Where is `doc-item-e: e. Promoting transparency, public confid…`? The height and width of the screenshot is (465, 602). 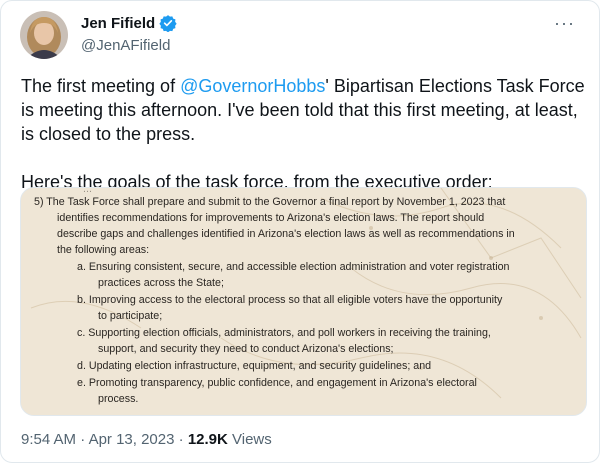
doc-item-e: e. Promoting transparency, public confid… is located at coordinates (277, 383).